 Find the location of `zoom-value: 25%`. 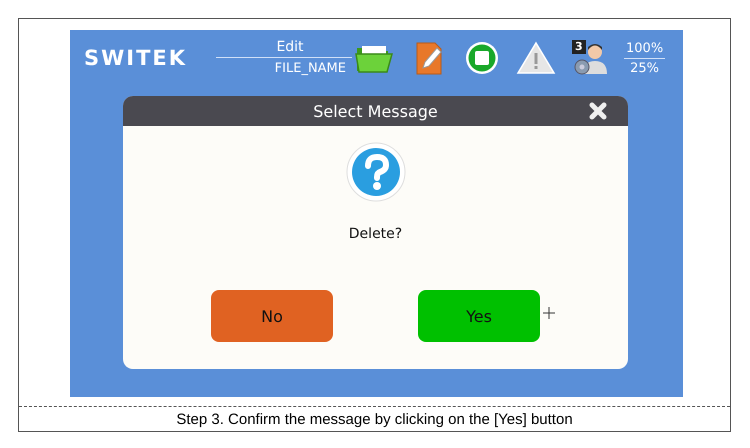

zoom-value: 25% is located at coordinates (645, 68).